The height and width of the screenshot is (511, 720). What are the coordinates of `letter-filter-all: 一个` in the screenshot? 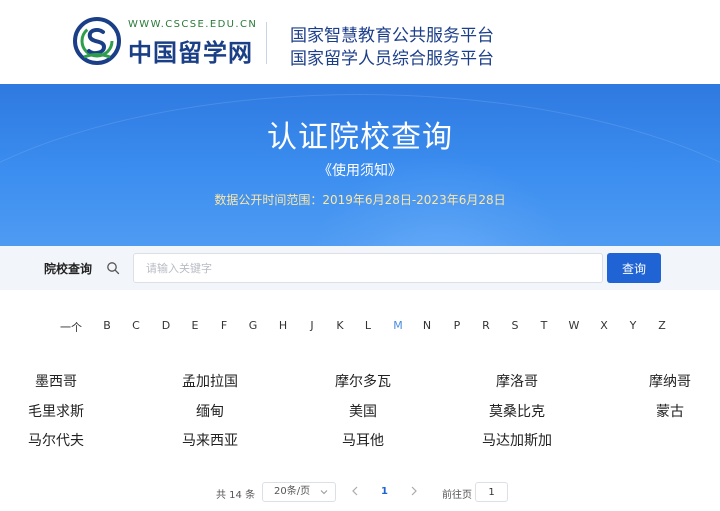 It's located at (71, 327).